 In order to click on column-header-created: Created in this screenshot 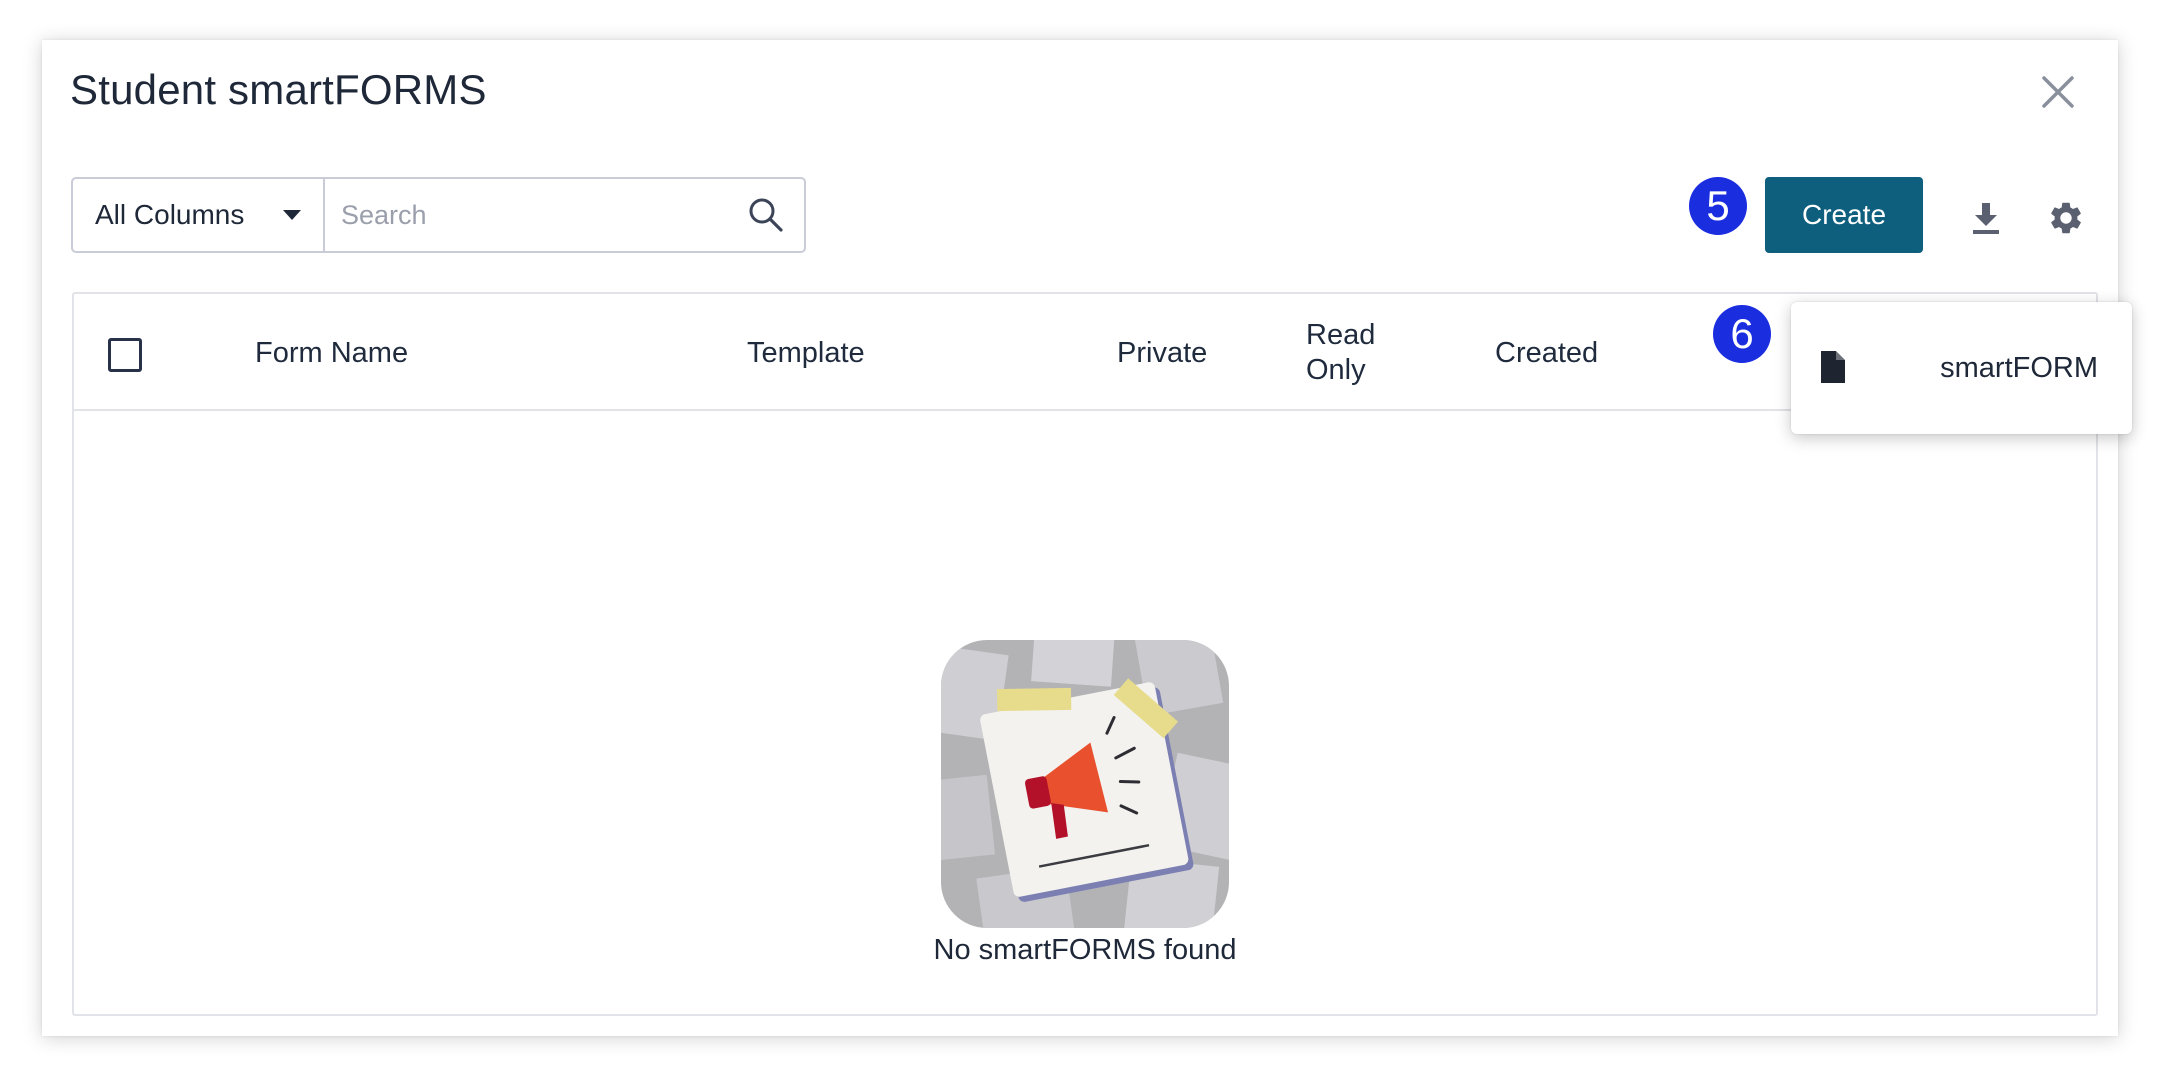, I will do `click(1546, 353)`.